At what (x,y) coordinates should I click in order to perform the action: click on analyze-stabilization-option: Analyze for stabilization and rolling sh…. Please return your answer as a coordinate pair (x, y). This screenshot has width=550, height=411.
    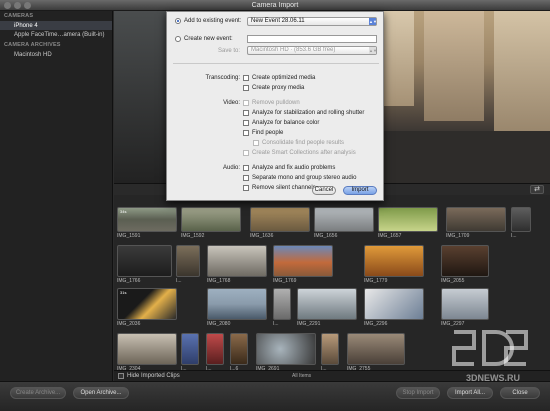
    Looking at the image, I should click on (303, 113).